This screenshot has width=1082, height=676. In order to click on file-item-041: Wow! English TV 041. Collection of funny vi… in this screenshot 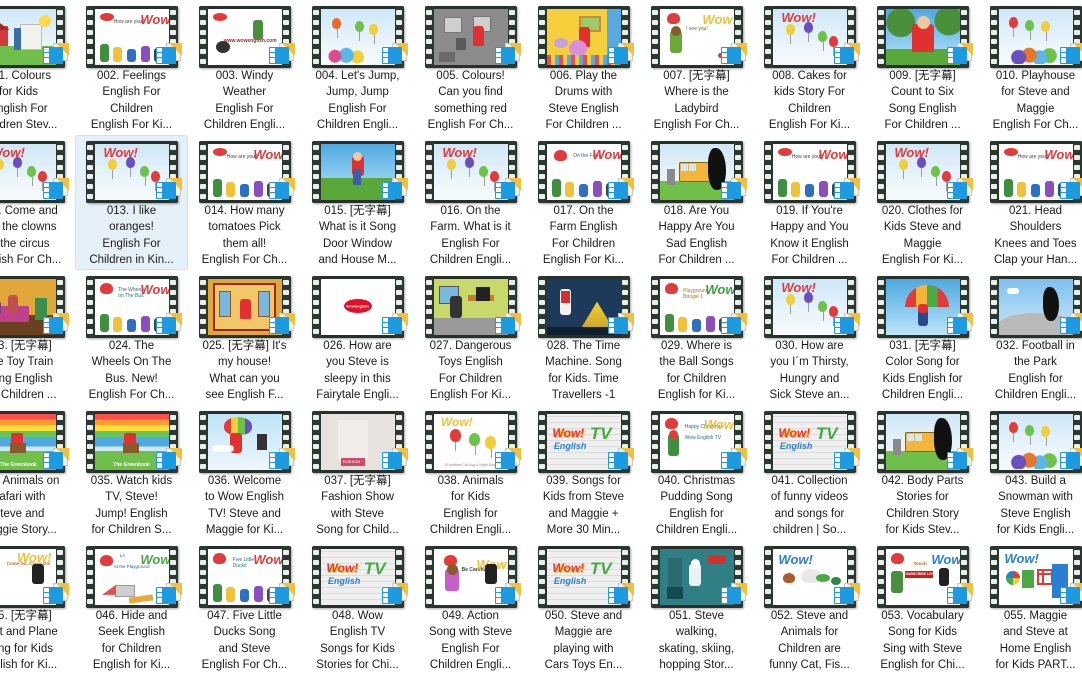, I will do `click(809, 472)`.